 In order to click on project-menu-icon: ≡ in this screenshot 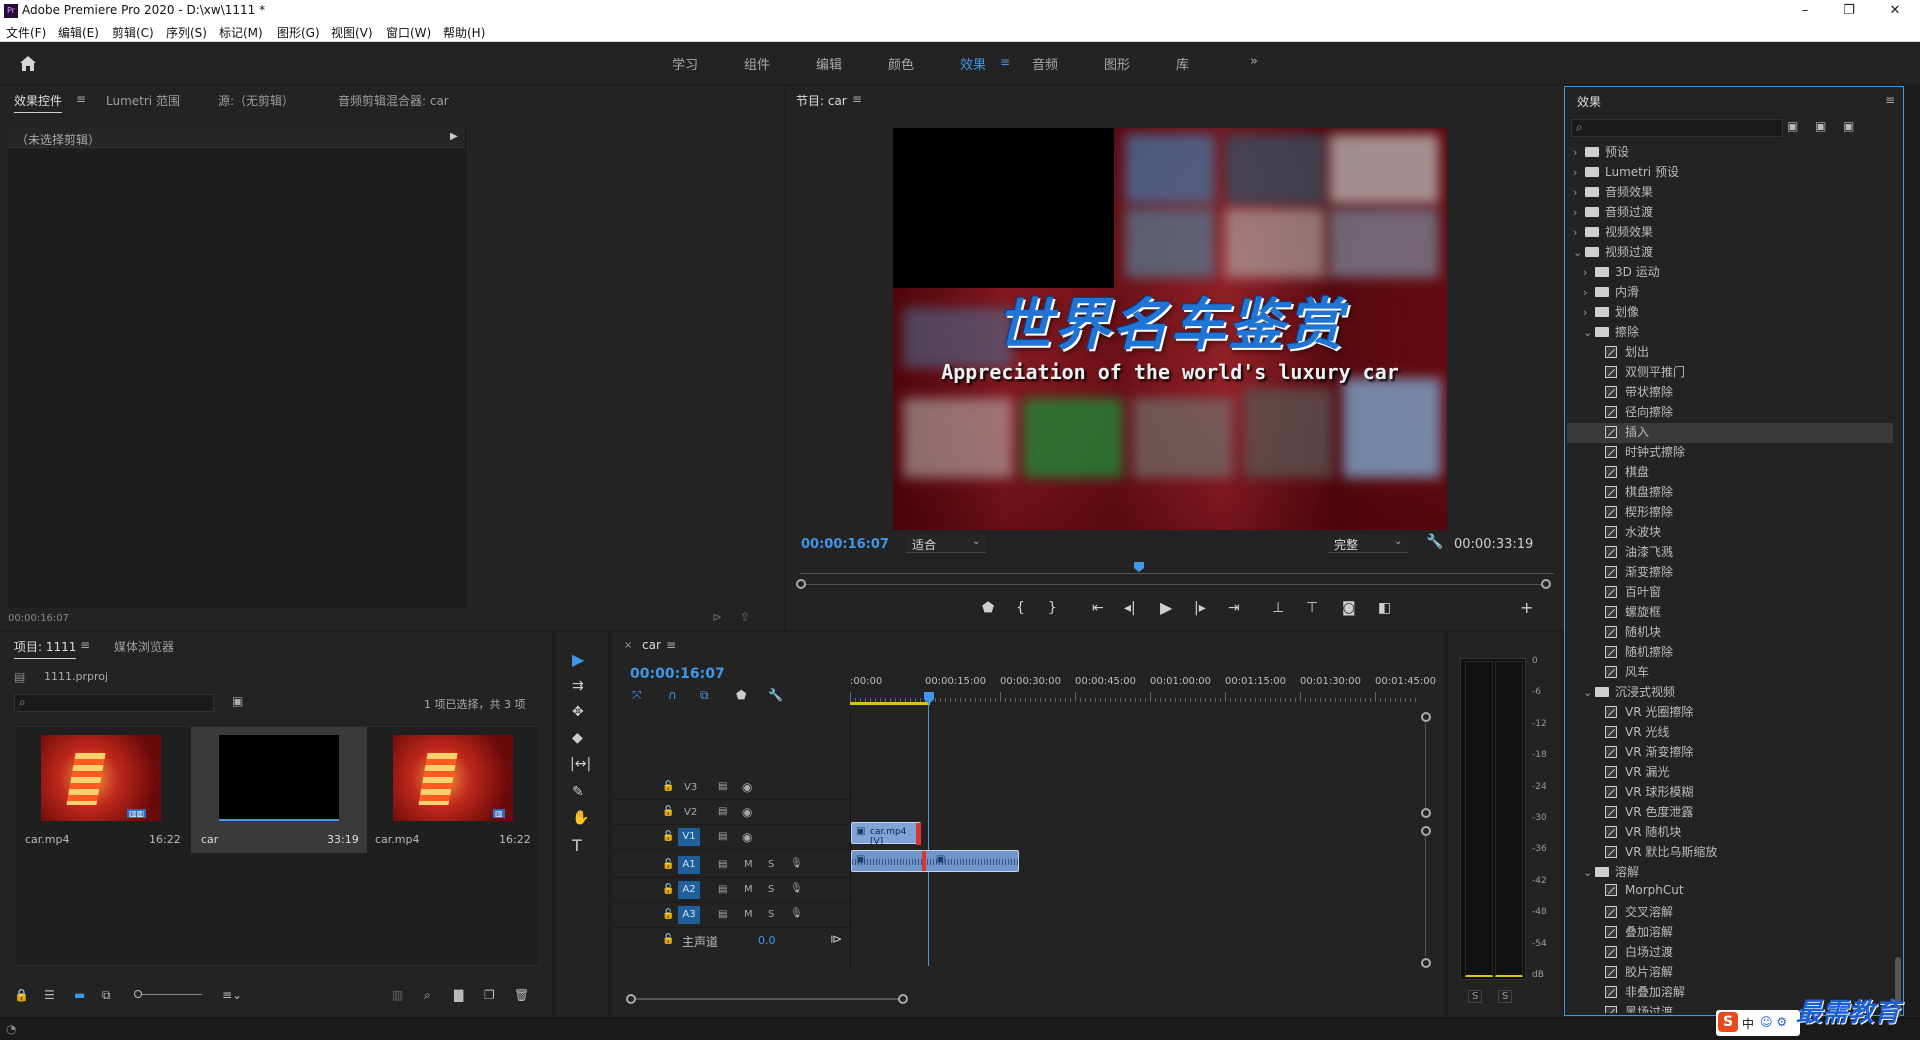, I will do `click(85, 645)`.